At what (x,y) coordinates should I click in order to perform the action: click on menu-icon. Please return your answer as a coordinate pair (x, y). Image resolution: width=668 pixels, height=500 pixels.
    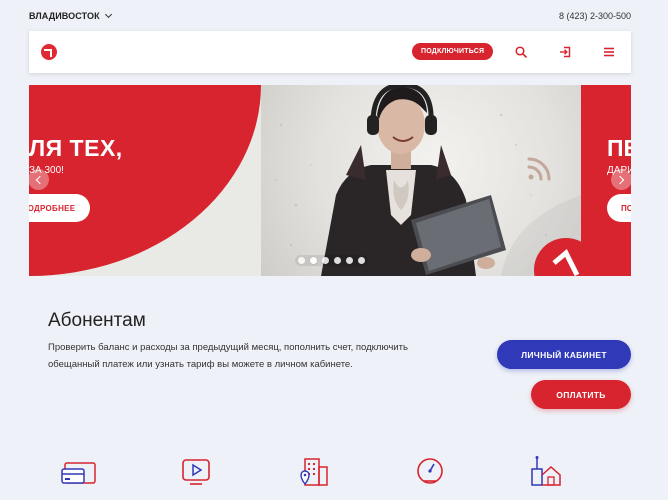
    Looking at the image, I should click on (609, 52).